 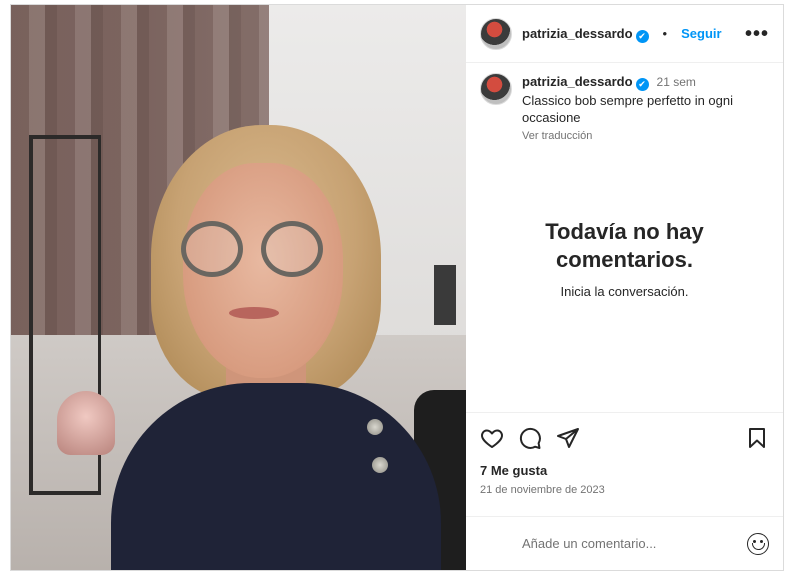 I want to click on comment-icon, so click(x=530, y=438).